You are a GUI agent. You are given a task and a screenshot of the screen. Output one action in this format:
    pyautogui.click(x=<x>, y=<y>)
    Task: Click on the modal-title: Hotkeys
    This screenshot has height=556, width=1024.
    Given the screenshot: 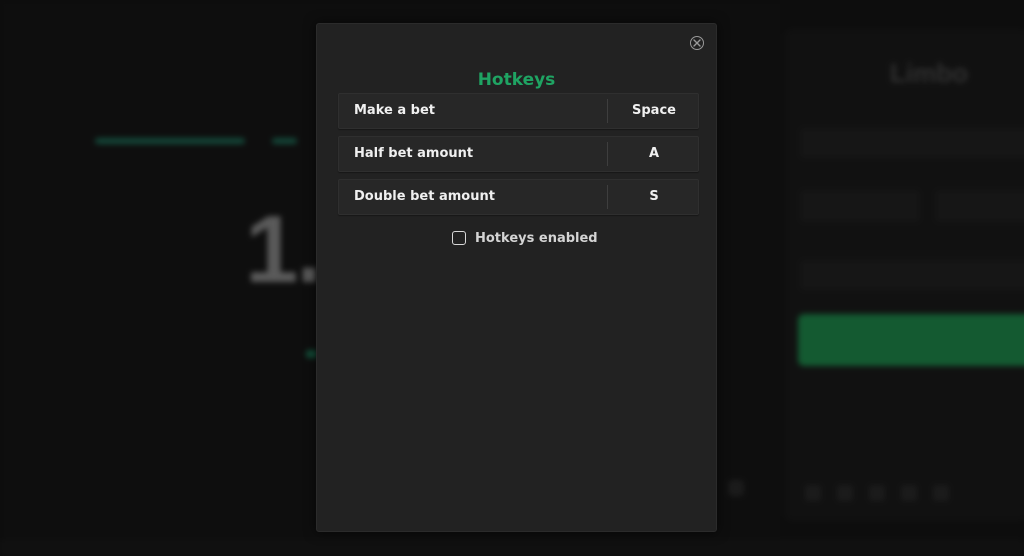 What is the action you would take?
    pyautogui.click(x=516, y=80)
    